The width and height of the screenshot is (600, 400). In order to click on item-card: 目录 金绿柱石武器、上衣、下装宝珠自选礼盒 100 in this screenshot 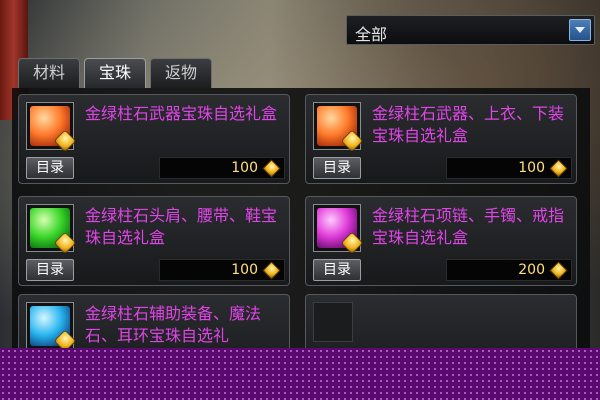, I will do `click(441, 139)`.